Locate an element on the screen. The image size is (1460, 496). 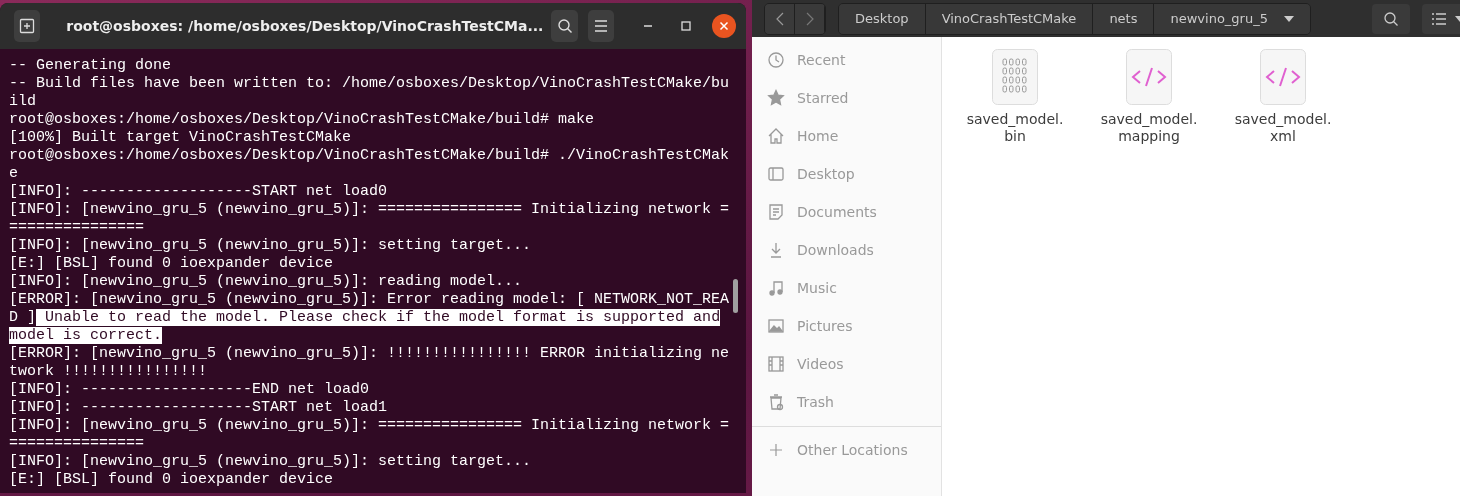
terminal-text: [INFO]: -------------------START net load1 is located at coordinates (198, 407).